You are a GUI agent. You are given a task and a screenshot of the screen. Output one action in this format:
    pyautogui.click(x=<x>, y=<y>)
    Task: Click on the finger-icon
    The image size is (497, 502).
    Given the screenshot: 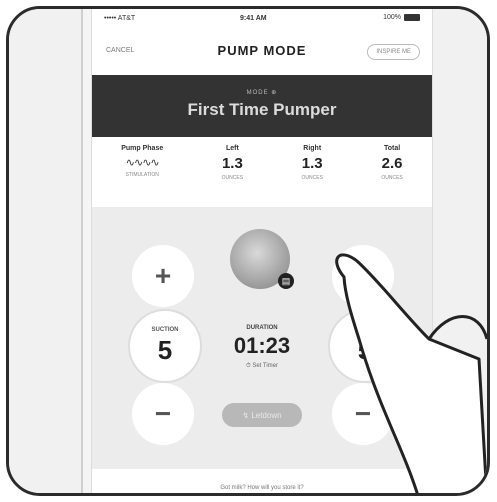 What is the action you would take?
    pyautogui.click(x=411, y=373)
    